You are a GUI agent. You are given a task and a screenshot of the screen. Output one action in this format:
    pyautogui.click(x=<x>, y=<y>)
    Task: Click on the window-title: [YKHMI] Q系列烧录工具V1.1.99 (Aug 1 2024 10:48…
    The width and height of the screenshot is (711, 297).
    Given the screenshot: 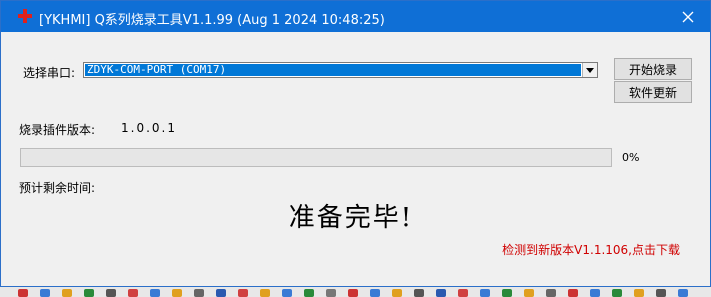 What is the action you would take?
    pyautogui.click(x=212, y=20)
    